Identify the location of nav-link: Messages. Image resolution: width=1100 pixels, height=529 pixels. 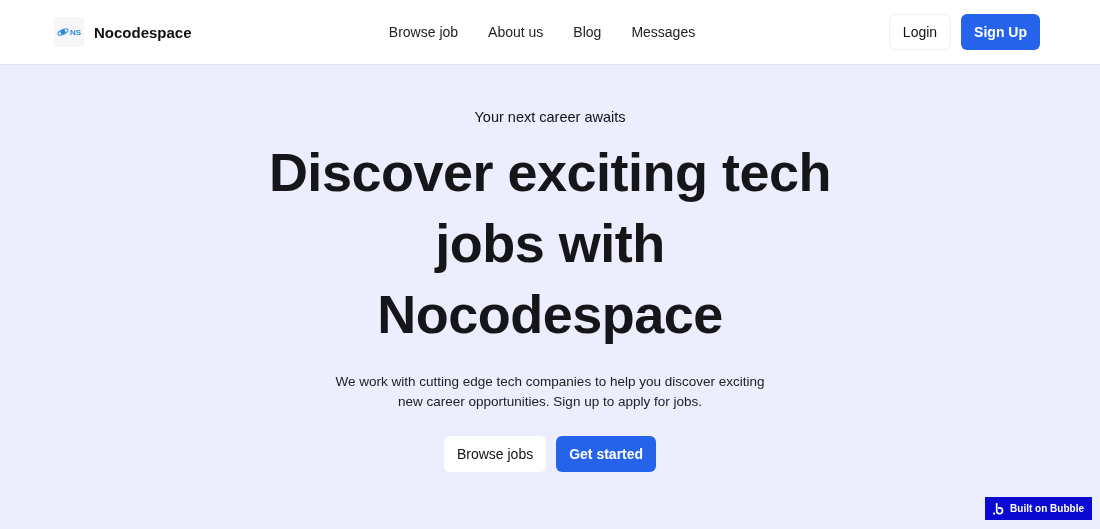
(663, 32).